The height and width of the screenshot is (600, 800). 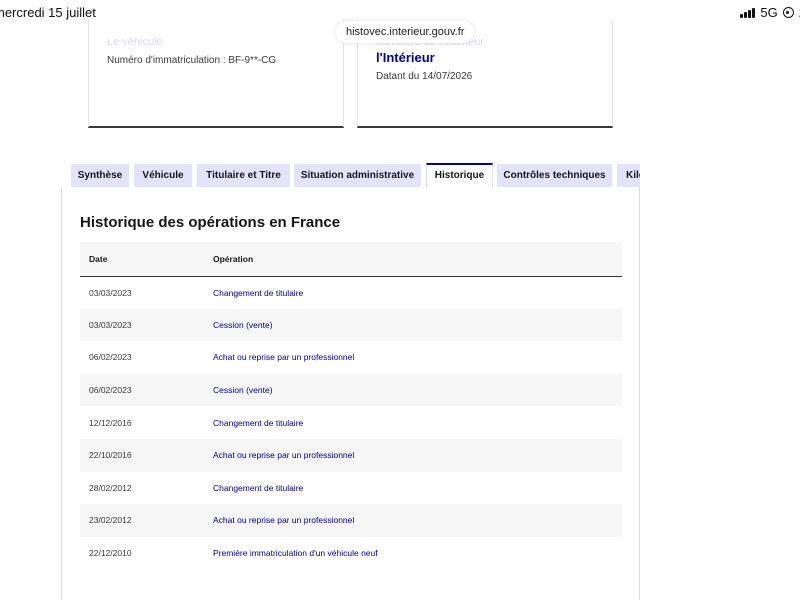 I want to click on report-date: Datant du 14/07/2026, so click(x=424, y=76).